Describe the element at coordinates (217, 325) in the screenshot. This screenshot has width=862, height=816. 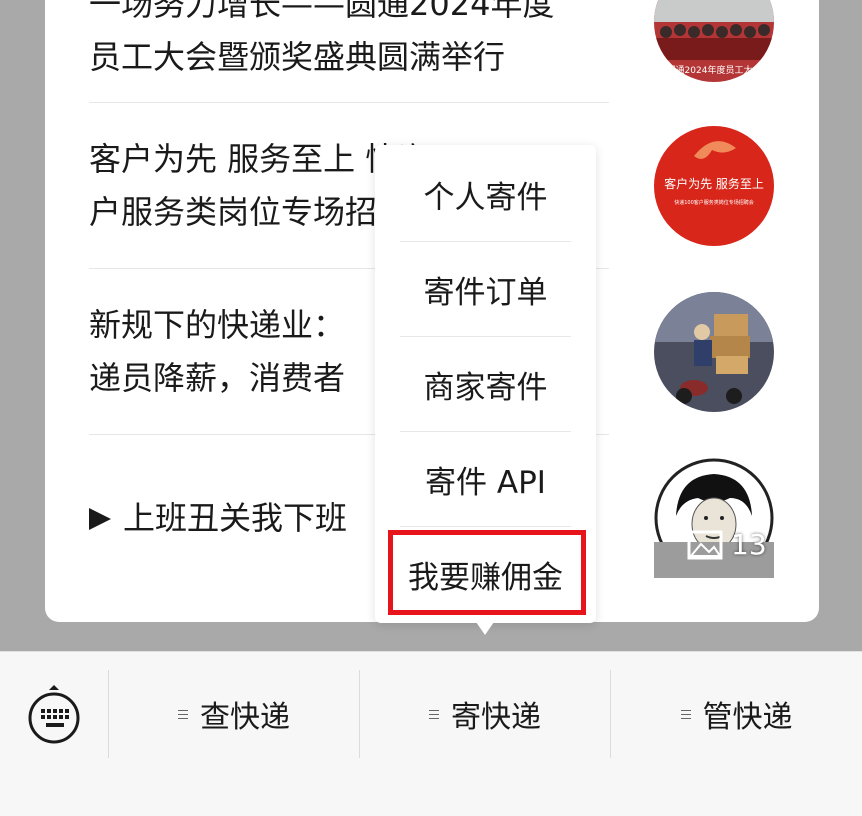
I see `article-title-line: 新规下的快递业：` at that location.